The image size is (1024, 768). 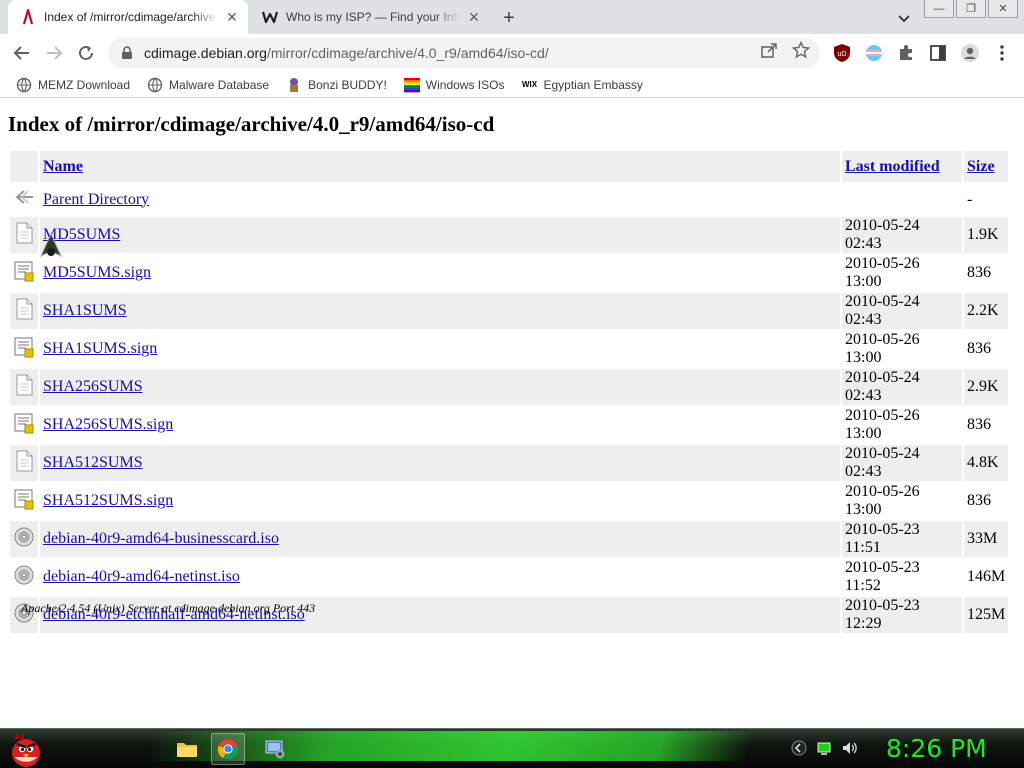 I want to click on tab-who-is-my-isp: Who is my ISP? — Find your Inte ✕, so click(x=370, y=17).